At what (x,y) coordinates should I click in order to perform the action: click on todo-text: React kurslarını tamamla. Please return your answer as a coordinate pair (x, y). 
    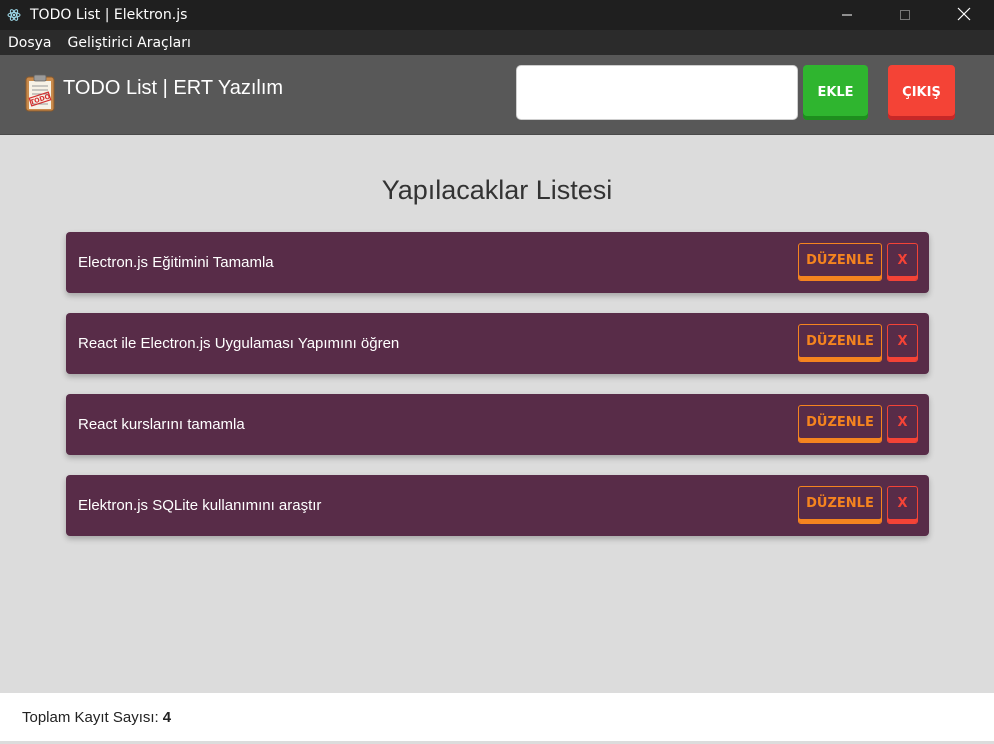
    Looking at the image, I should click on (161, 424).